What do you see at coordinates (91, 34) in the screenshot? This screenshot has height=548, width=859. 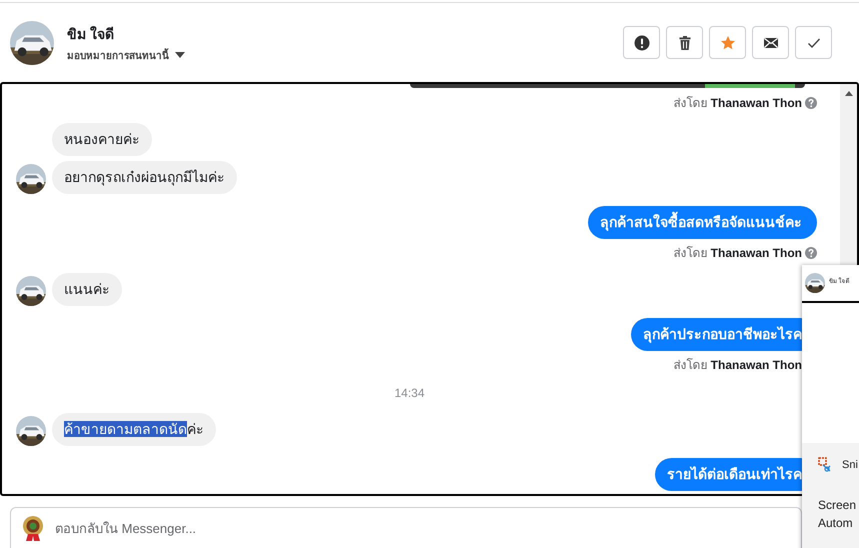 I see `contact-name: ขิม ใจดี` at bounding box center [91, 34].